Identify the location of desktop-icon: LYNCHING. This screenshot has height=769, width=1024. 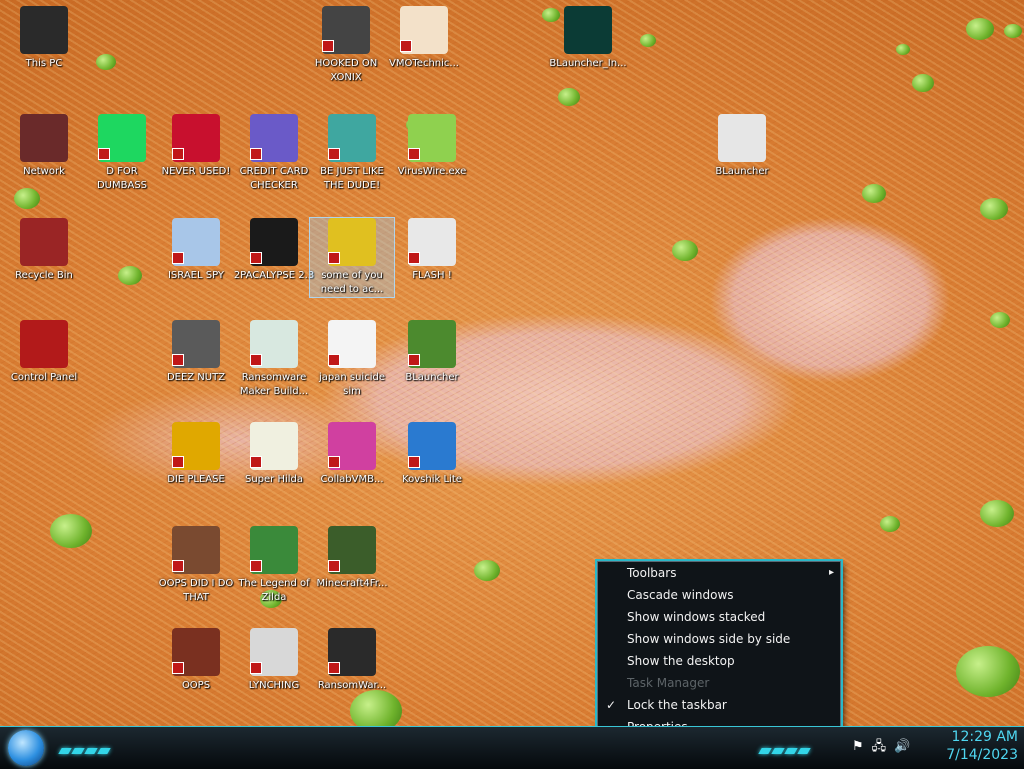
(274, 660).